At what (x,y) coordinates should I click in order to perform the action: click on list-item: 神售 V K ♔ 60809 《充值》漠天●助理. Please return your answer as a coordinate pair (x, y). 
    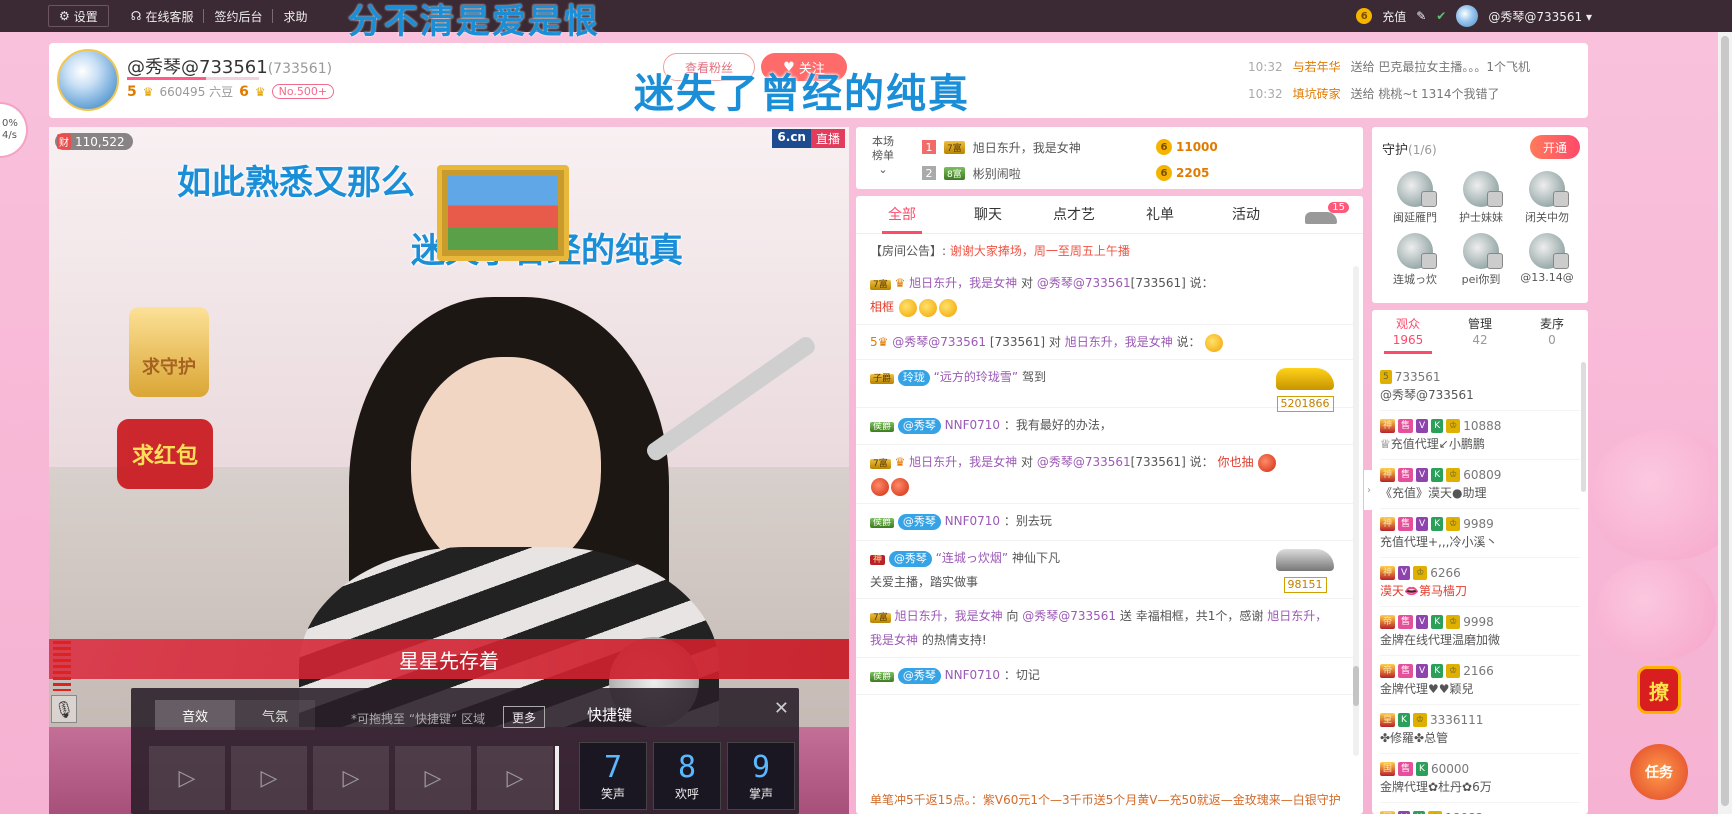
    Looking at the image, I should click on (1480, 484).